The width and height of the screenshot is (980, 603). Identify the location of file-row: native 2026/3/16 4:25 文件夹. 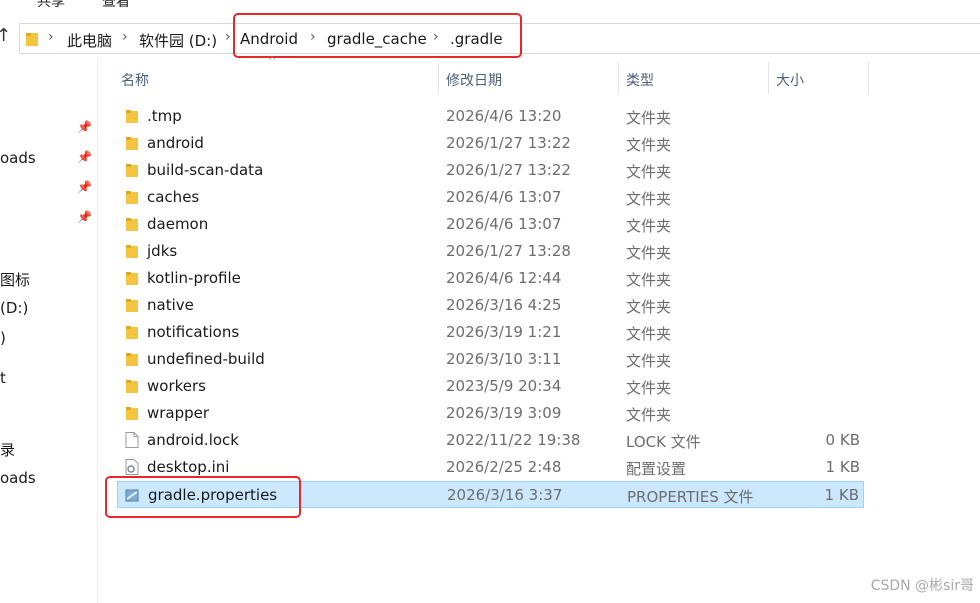
(490, 305).